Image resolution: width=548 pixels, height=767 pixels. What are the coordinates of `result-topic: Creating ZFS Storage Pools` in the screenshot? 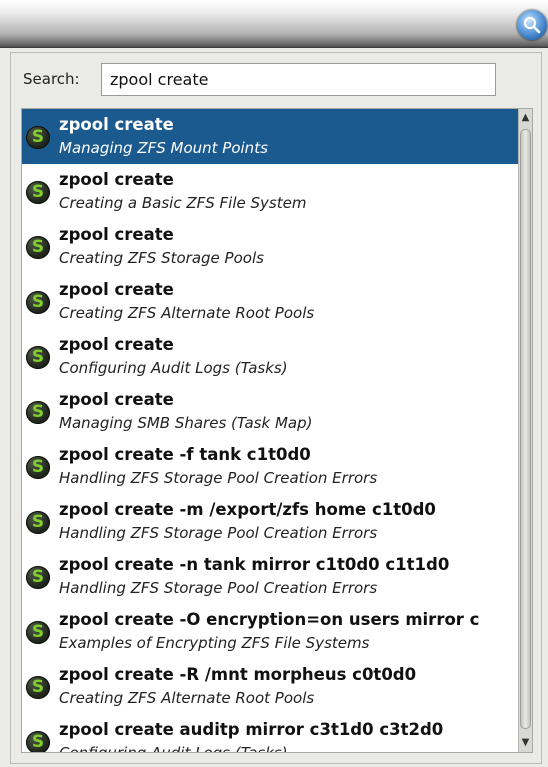 It's located at (161, 258).